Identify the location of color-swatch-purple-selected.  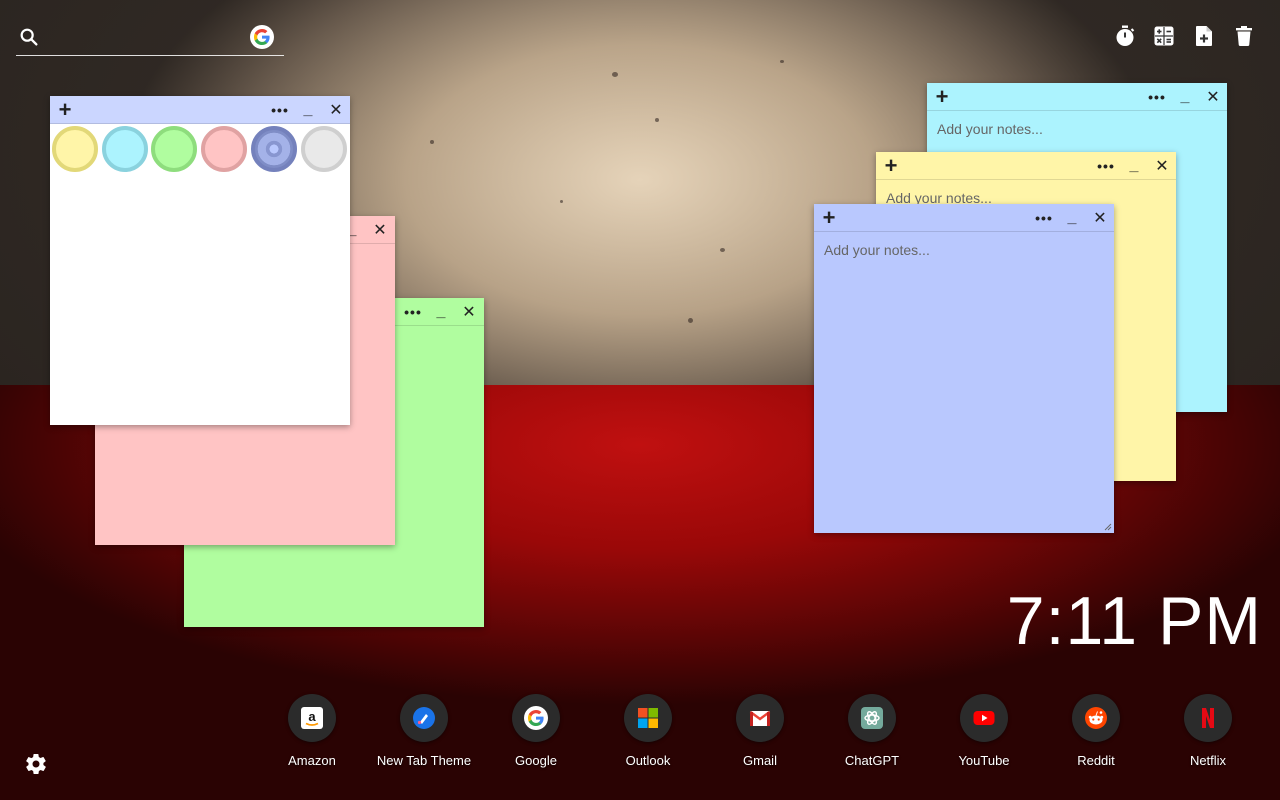
(274, 149).